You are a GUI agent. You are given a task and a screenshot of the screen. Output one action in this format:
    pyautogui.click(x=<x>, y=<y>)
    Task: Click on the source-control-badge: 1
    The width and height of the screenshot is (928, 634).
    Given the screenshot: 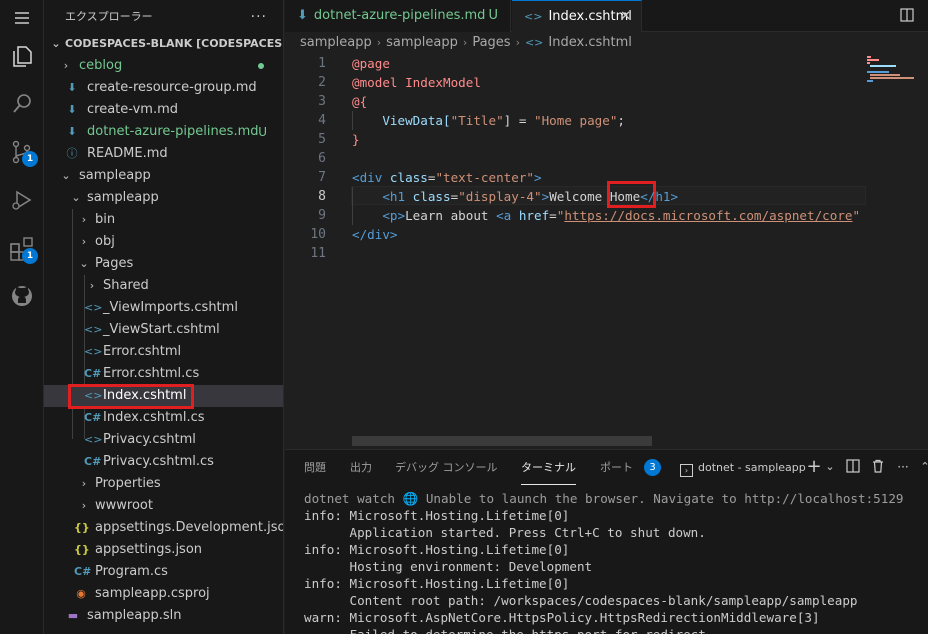 What is the action you would take?
    pyautogui.click(x=30, y=159)
    